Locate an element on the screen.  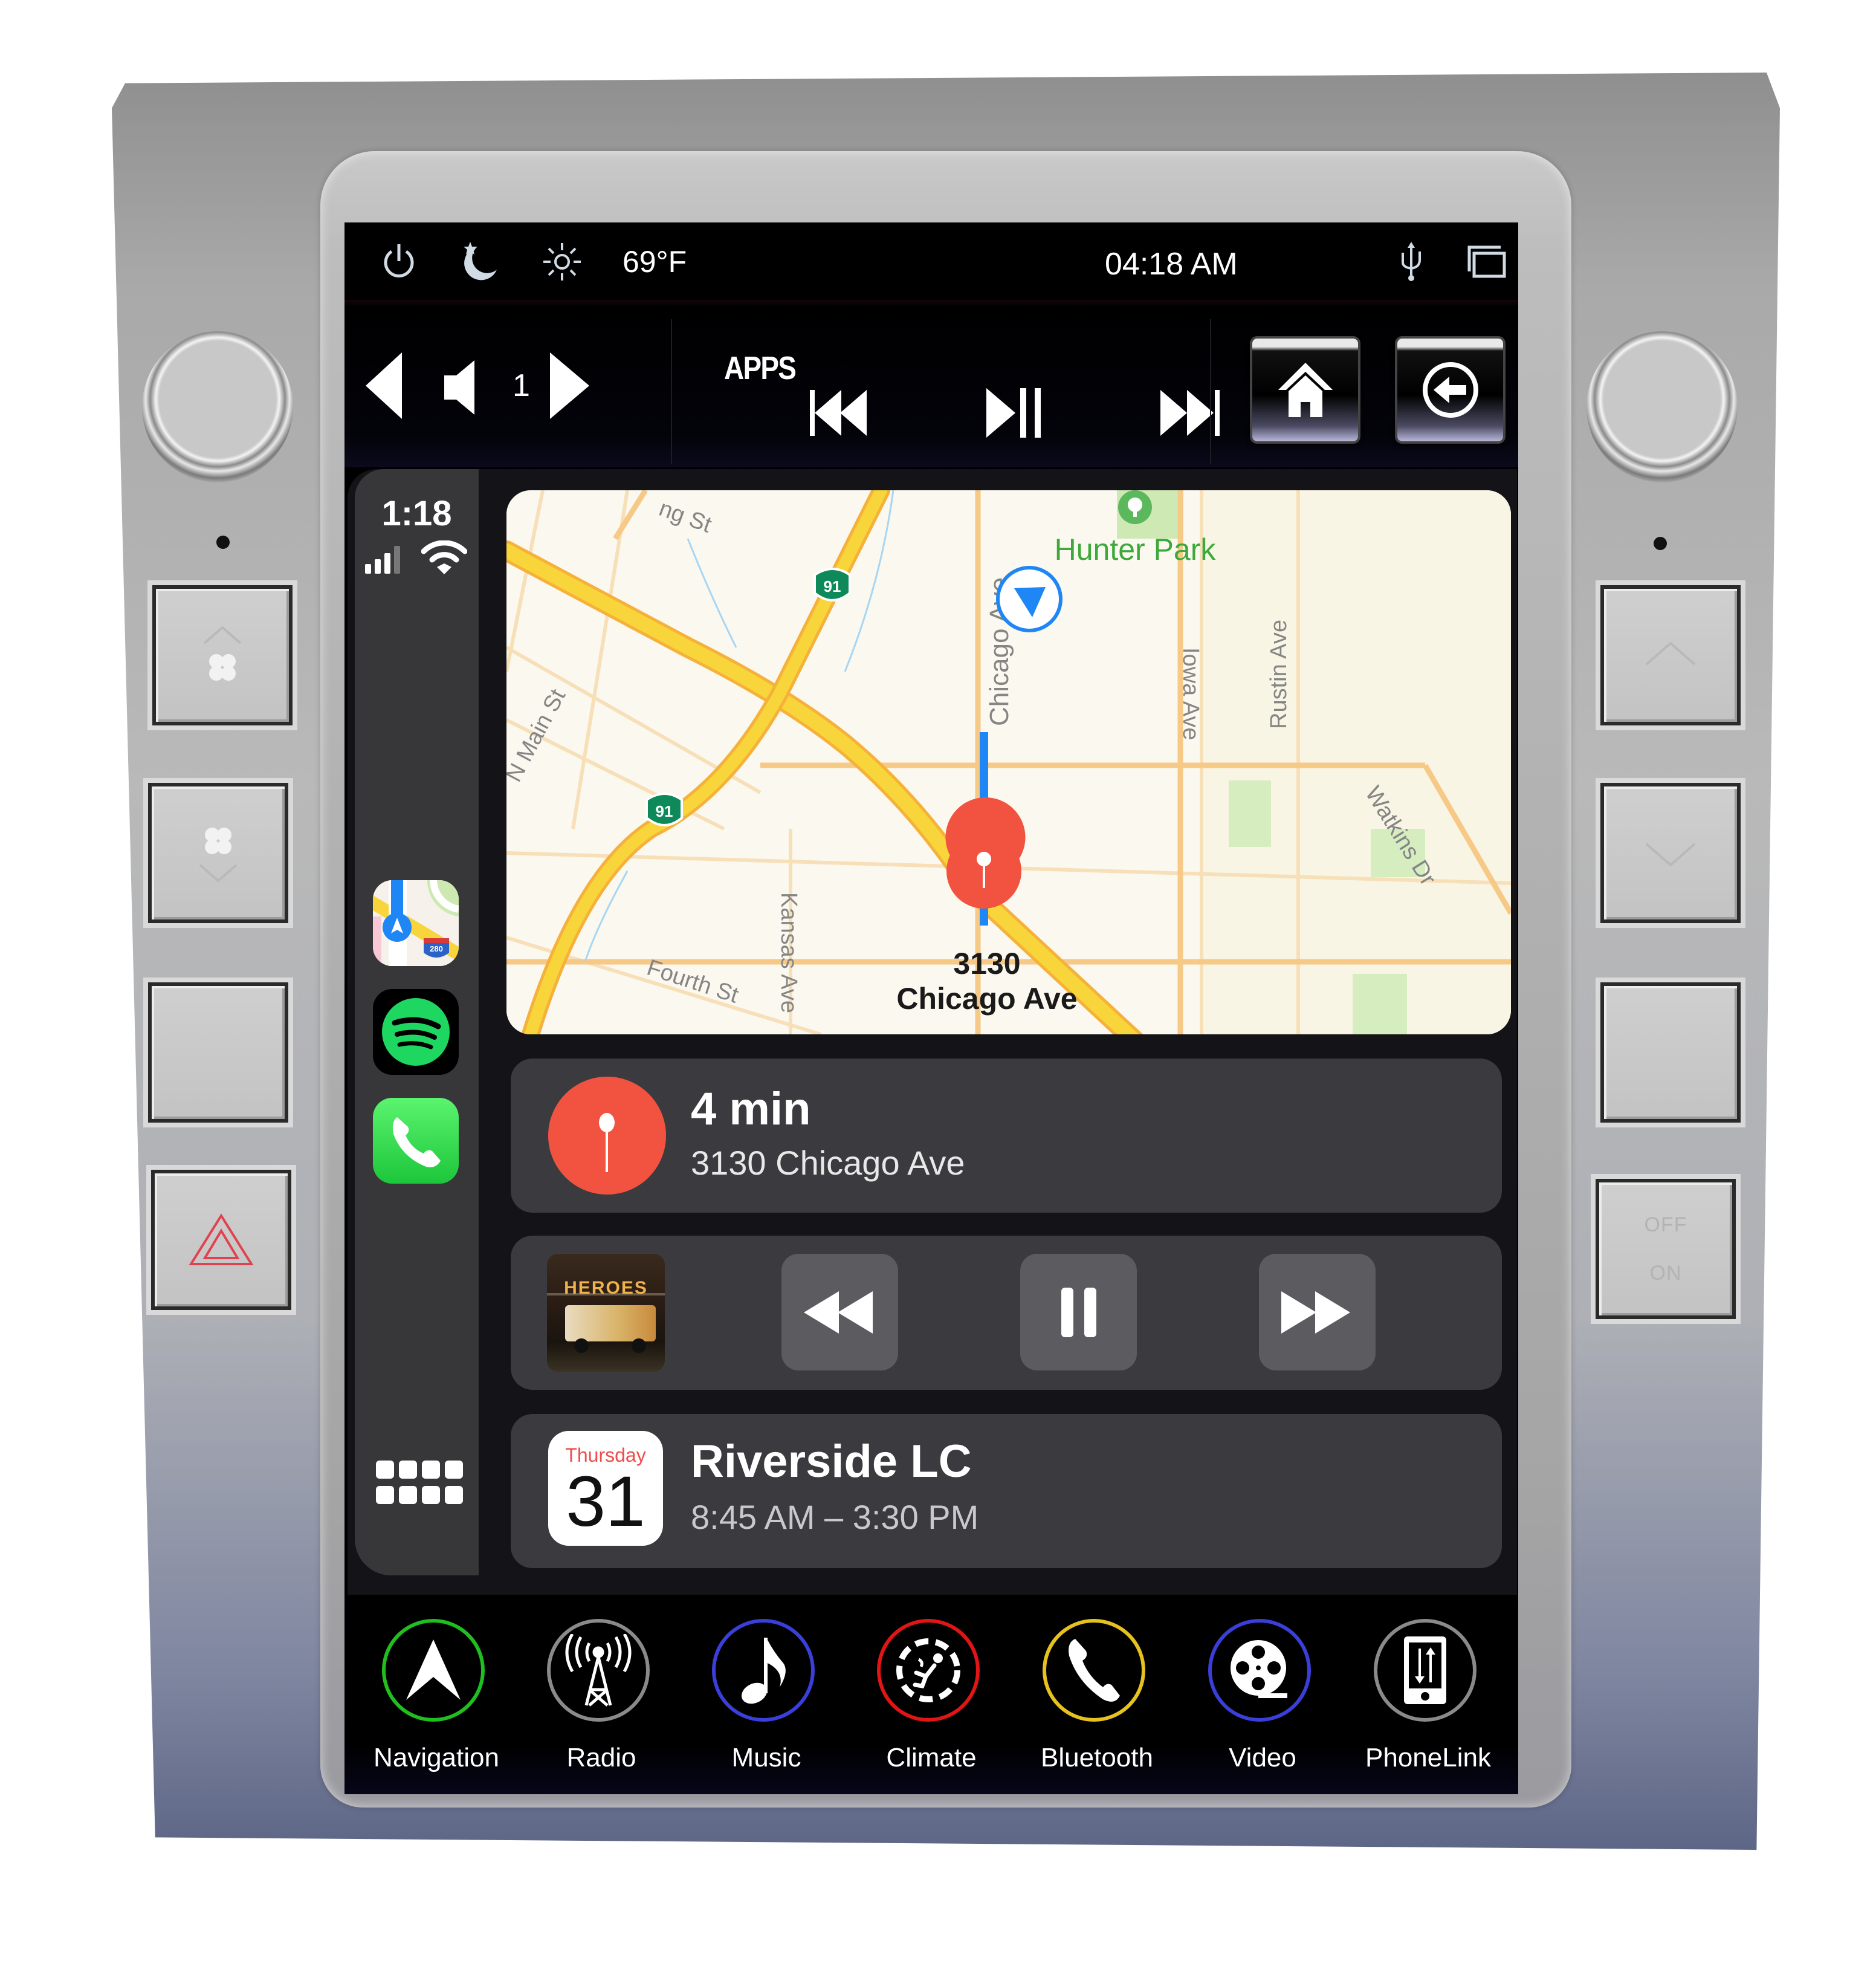
hazard-triangle-icon is located at coordinates (221, 1239).